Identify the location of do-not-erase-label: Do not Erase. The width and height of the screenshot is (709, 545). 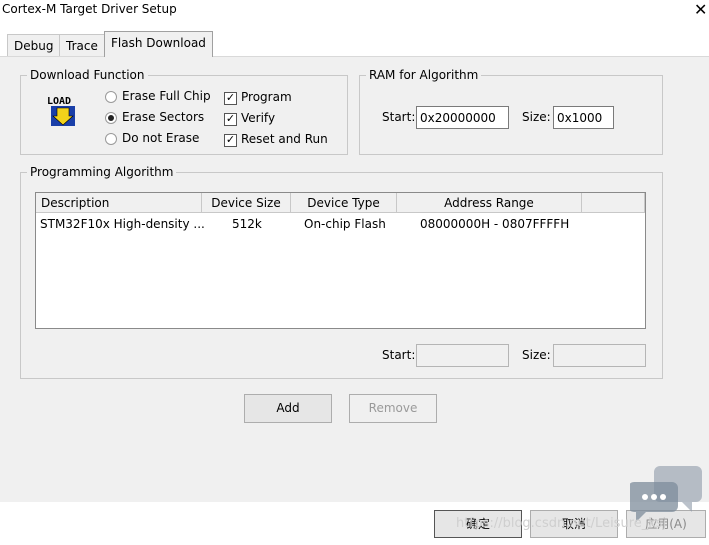
(161, 138).